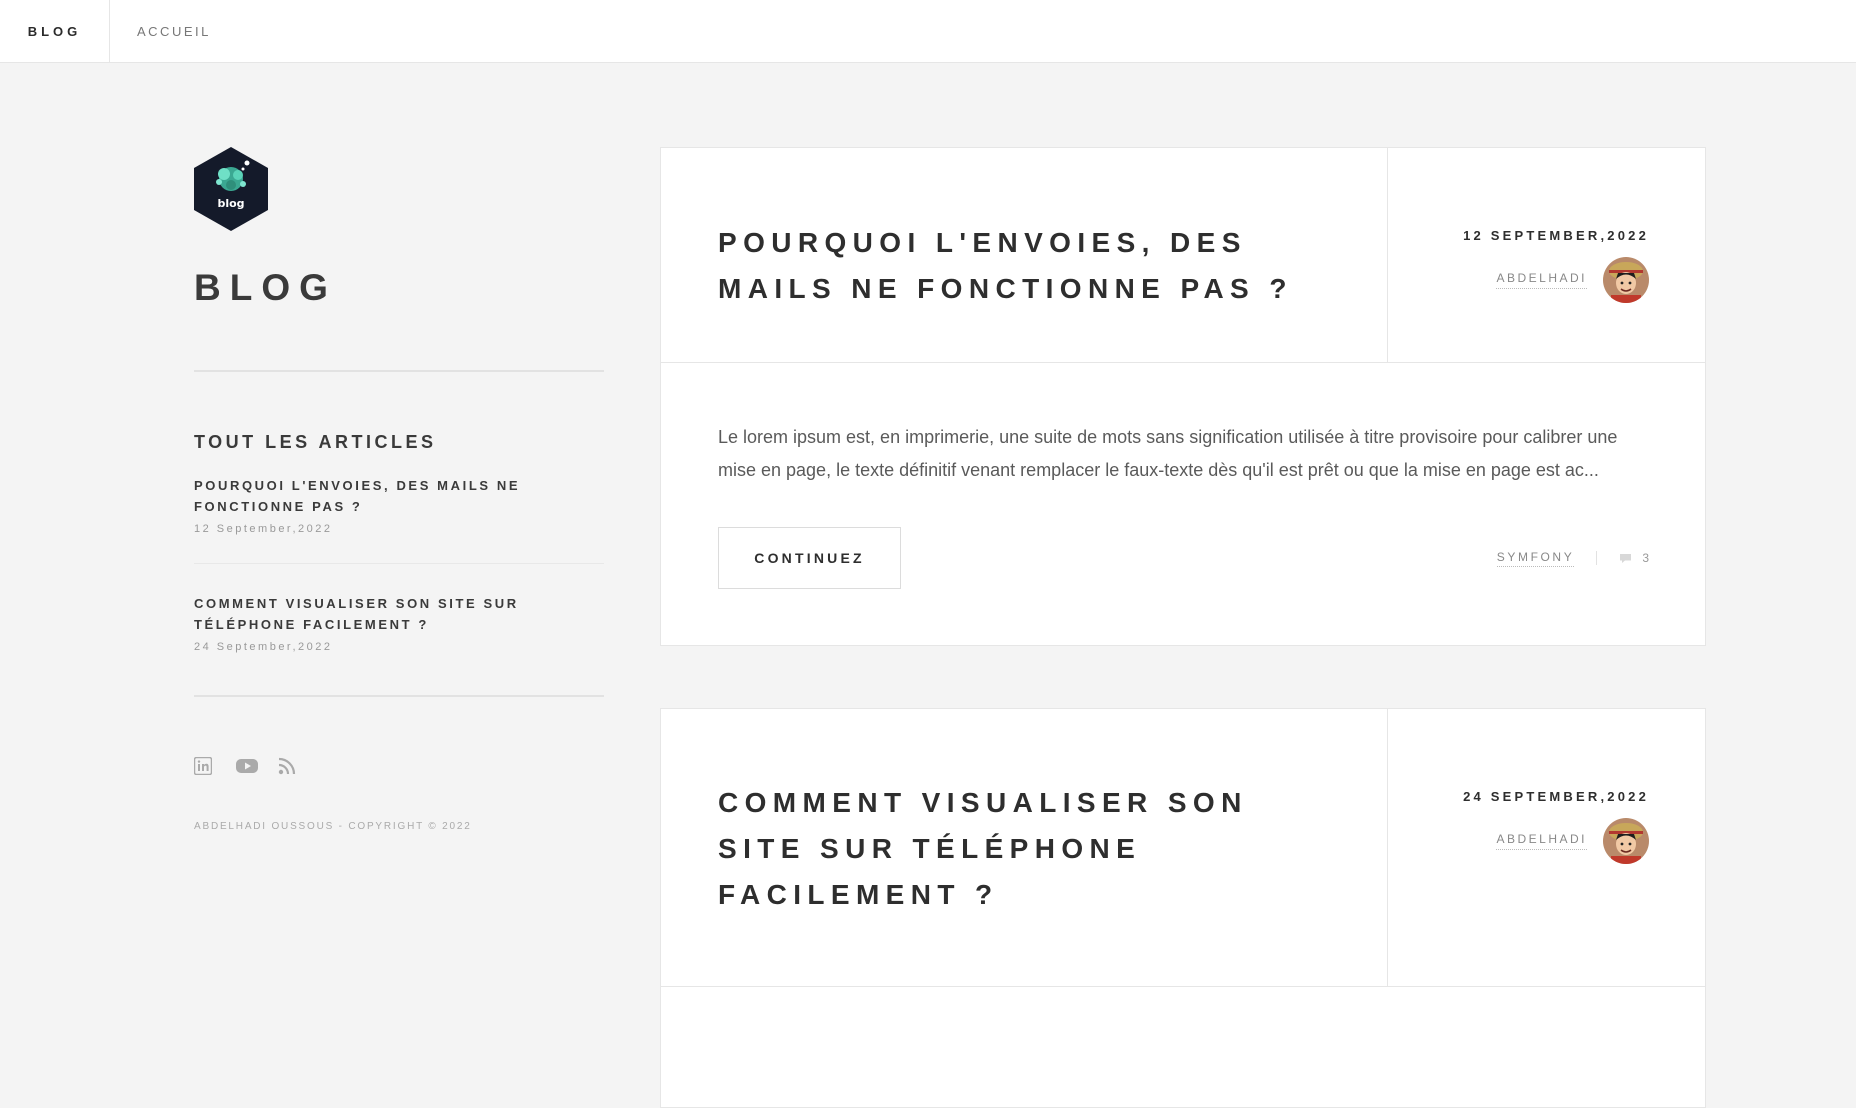  I want to click on social-links, so click(398, 766).